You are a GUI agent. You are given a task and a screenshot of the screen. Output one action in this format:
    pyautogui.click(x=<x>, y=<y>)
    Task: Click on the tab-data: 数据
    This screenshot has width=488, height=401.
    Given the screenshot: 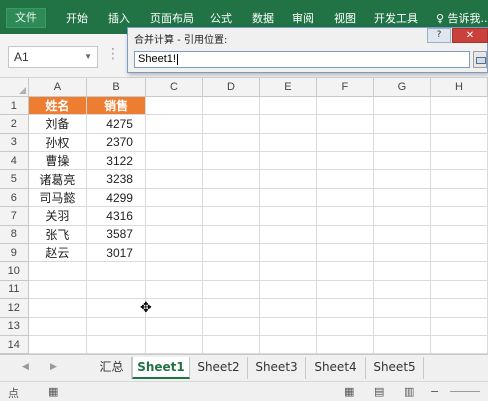 What is the action you would take?
    pyautogui.click(x=263, y=18)
    